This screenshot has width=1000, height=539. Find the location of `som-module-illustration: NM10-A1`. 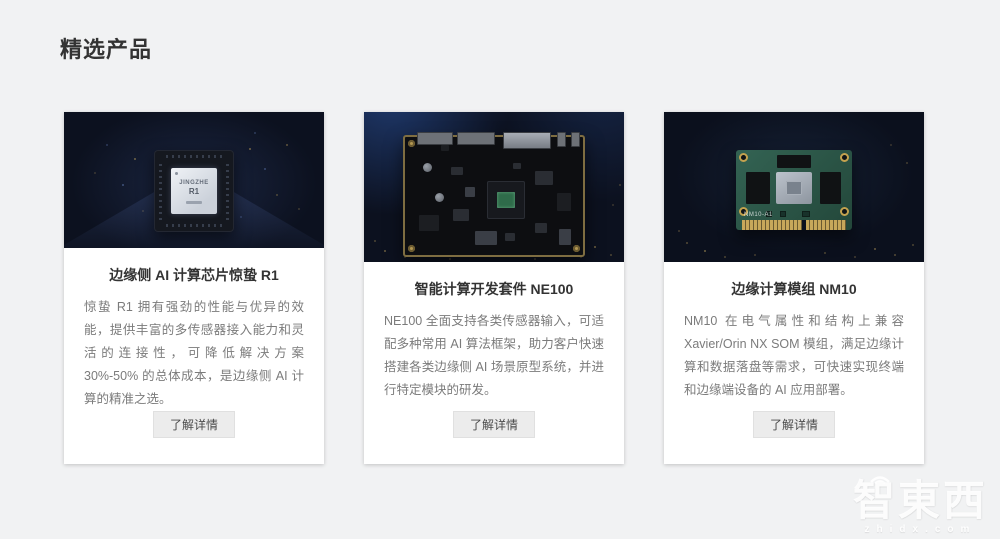

som-module-illustration: NM10-A1 is located at coordinates (794, 190).